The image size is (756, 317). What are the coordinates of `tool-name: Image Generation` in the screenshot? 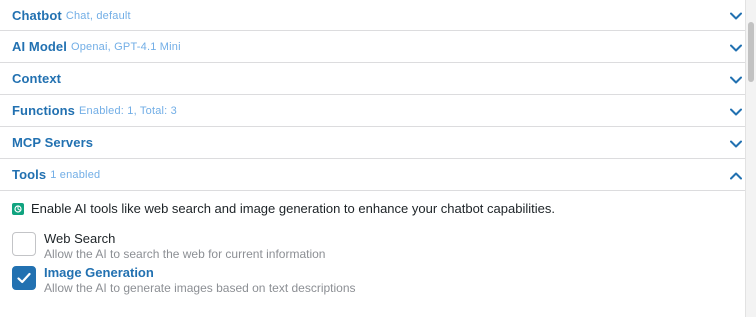 It's located at (99, 272).